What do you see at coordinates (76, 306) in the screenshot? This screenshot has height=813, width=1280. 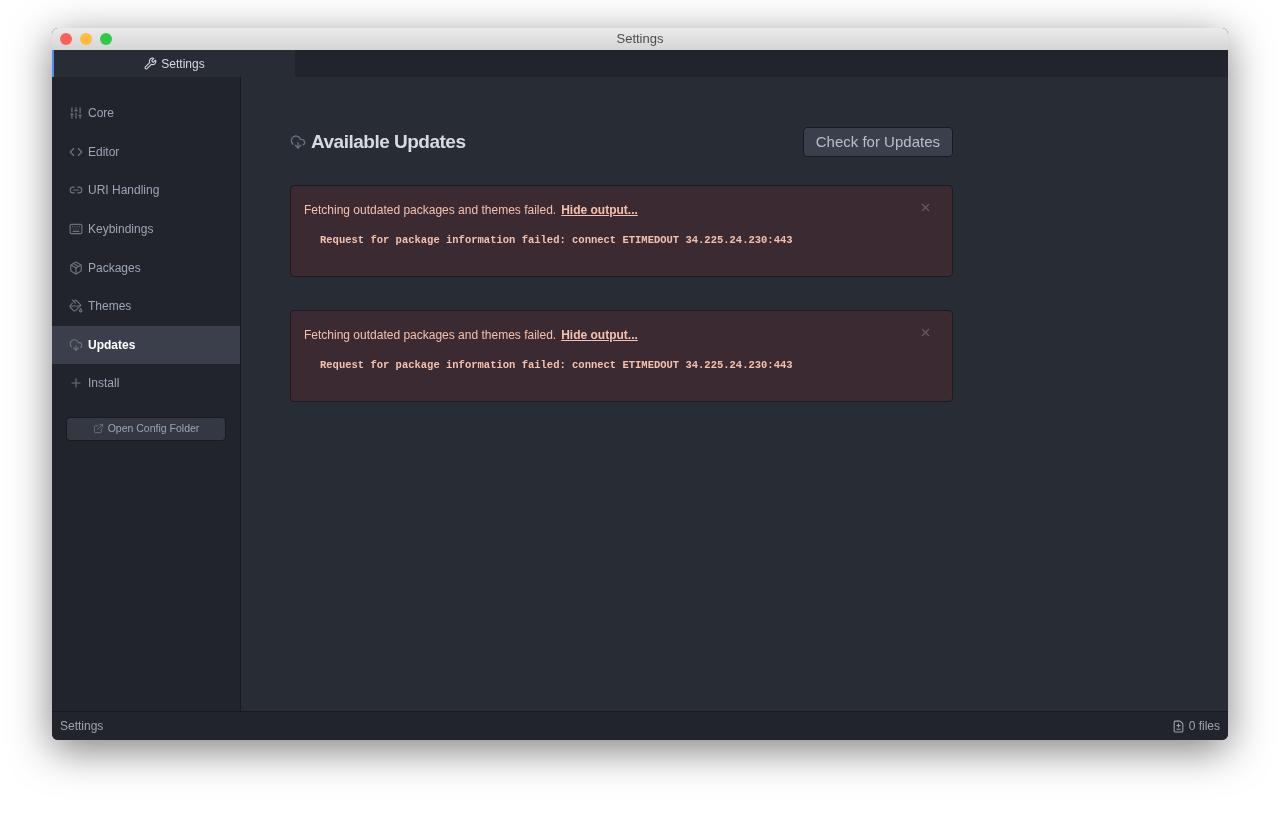 I see `bucket-icon` at bounding box center [76, 306].